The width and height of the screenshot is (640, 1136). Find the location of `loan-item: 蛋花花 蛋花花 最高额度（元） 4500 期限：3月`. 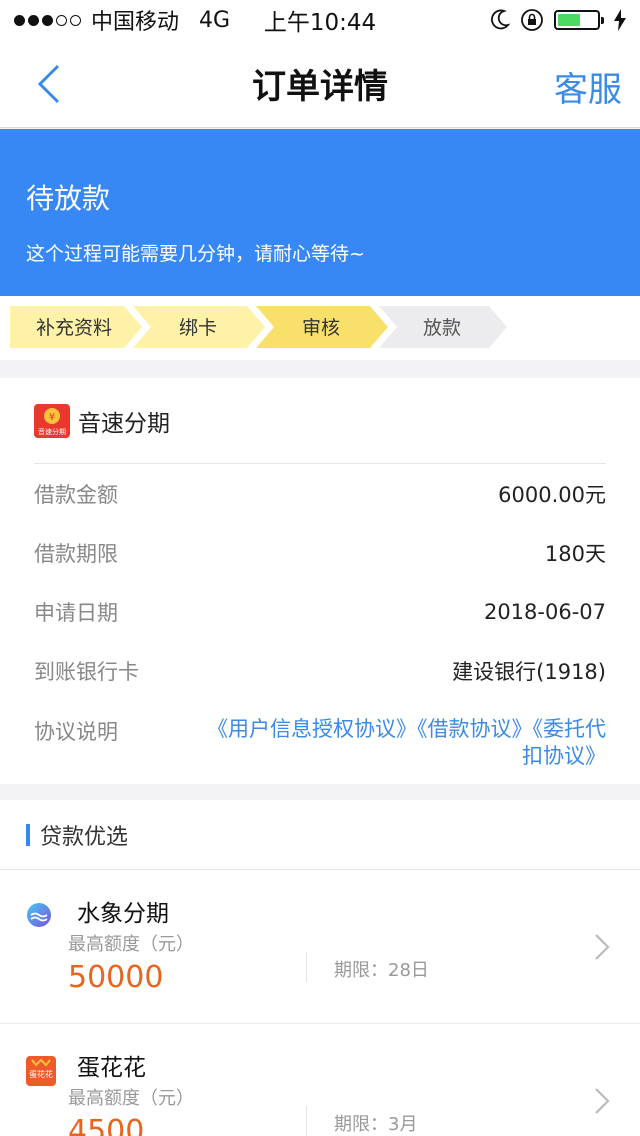

loan-item: 蛋花花 蛋花花 最高额度（元） 4500 期限：3月 is located at coordinates (320, 1080).